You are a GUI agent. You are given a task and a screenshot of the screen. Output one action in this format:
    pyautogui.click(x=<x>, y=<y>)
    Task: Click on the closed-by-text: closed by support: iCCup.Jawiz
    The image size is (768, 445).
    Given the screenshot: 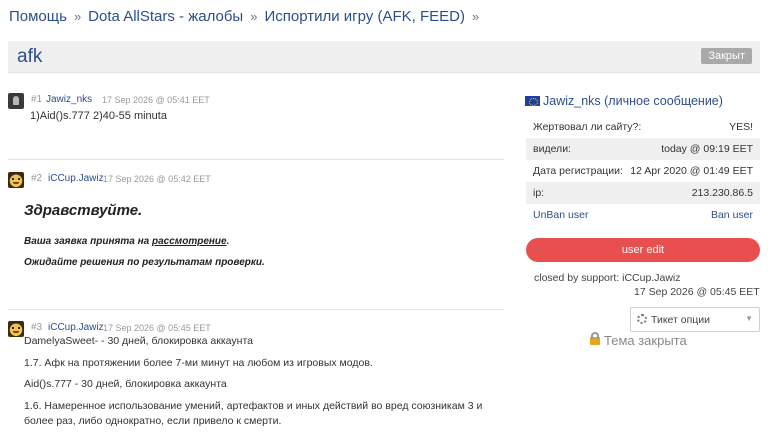 What is the action you would take?
    pyautogui.click(x=607, y=278)
    